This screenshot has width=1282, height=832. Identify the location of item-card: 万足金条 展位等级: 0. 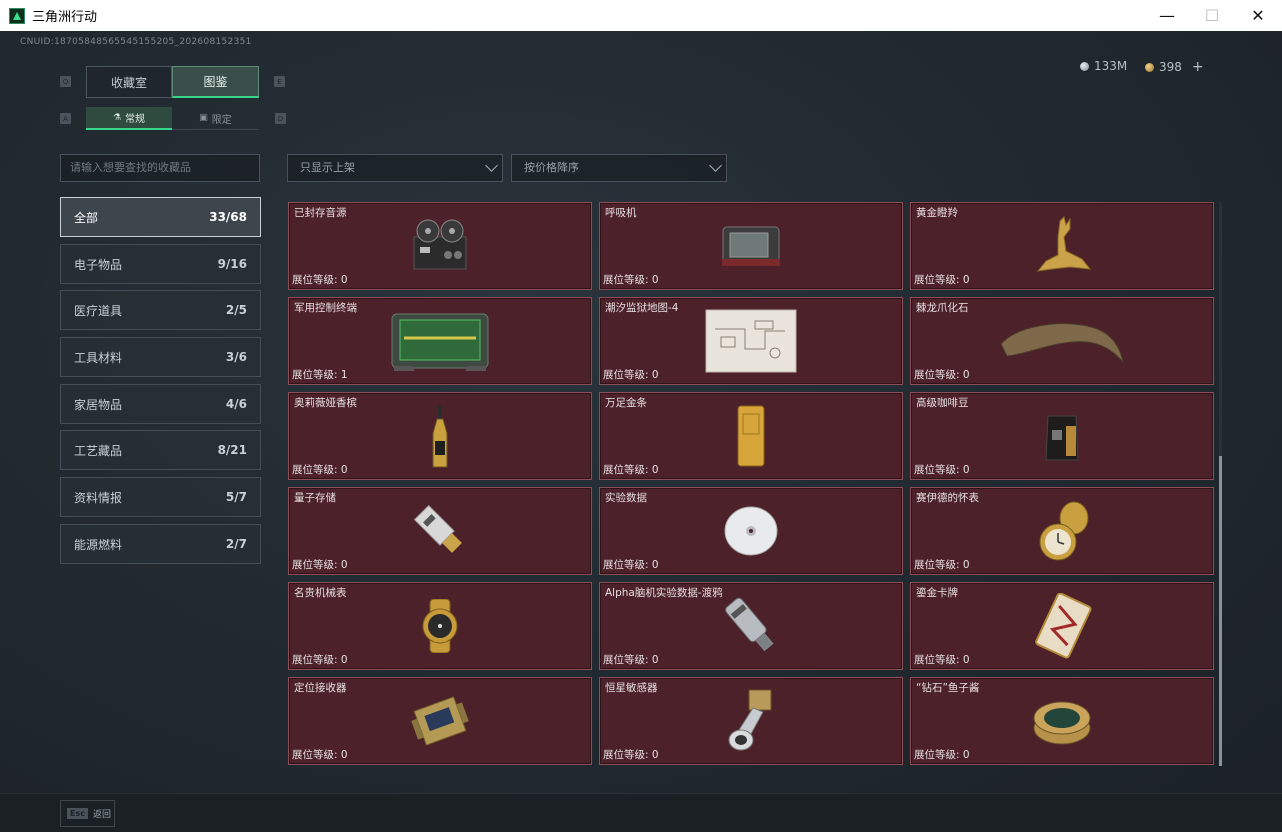
(751, 436).